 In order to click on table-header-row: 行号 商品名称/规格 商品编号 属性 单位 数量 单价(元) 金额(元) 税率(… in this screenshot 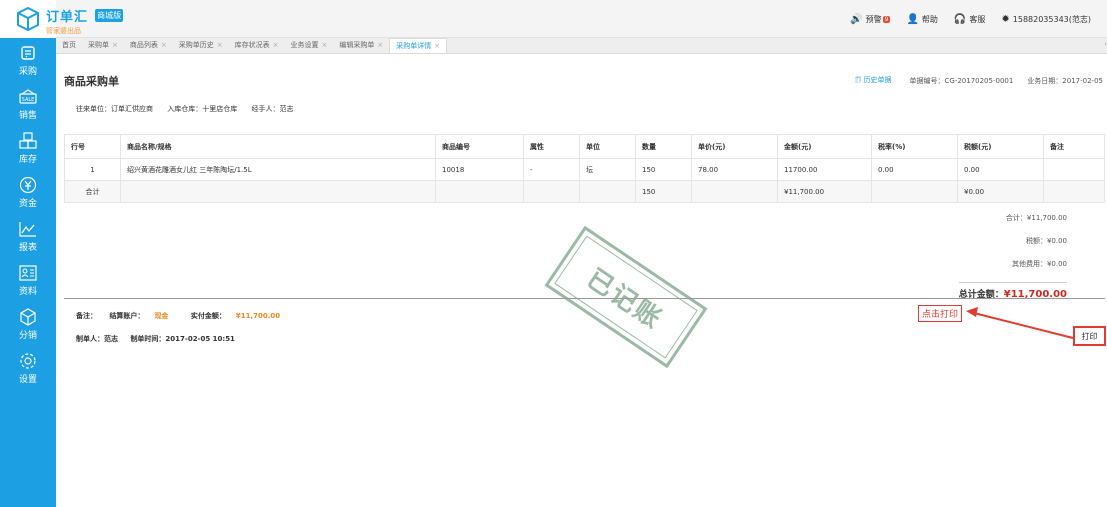, I will do `click(584, 146)`.